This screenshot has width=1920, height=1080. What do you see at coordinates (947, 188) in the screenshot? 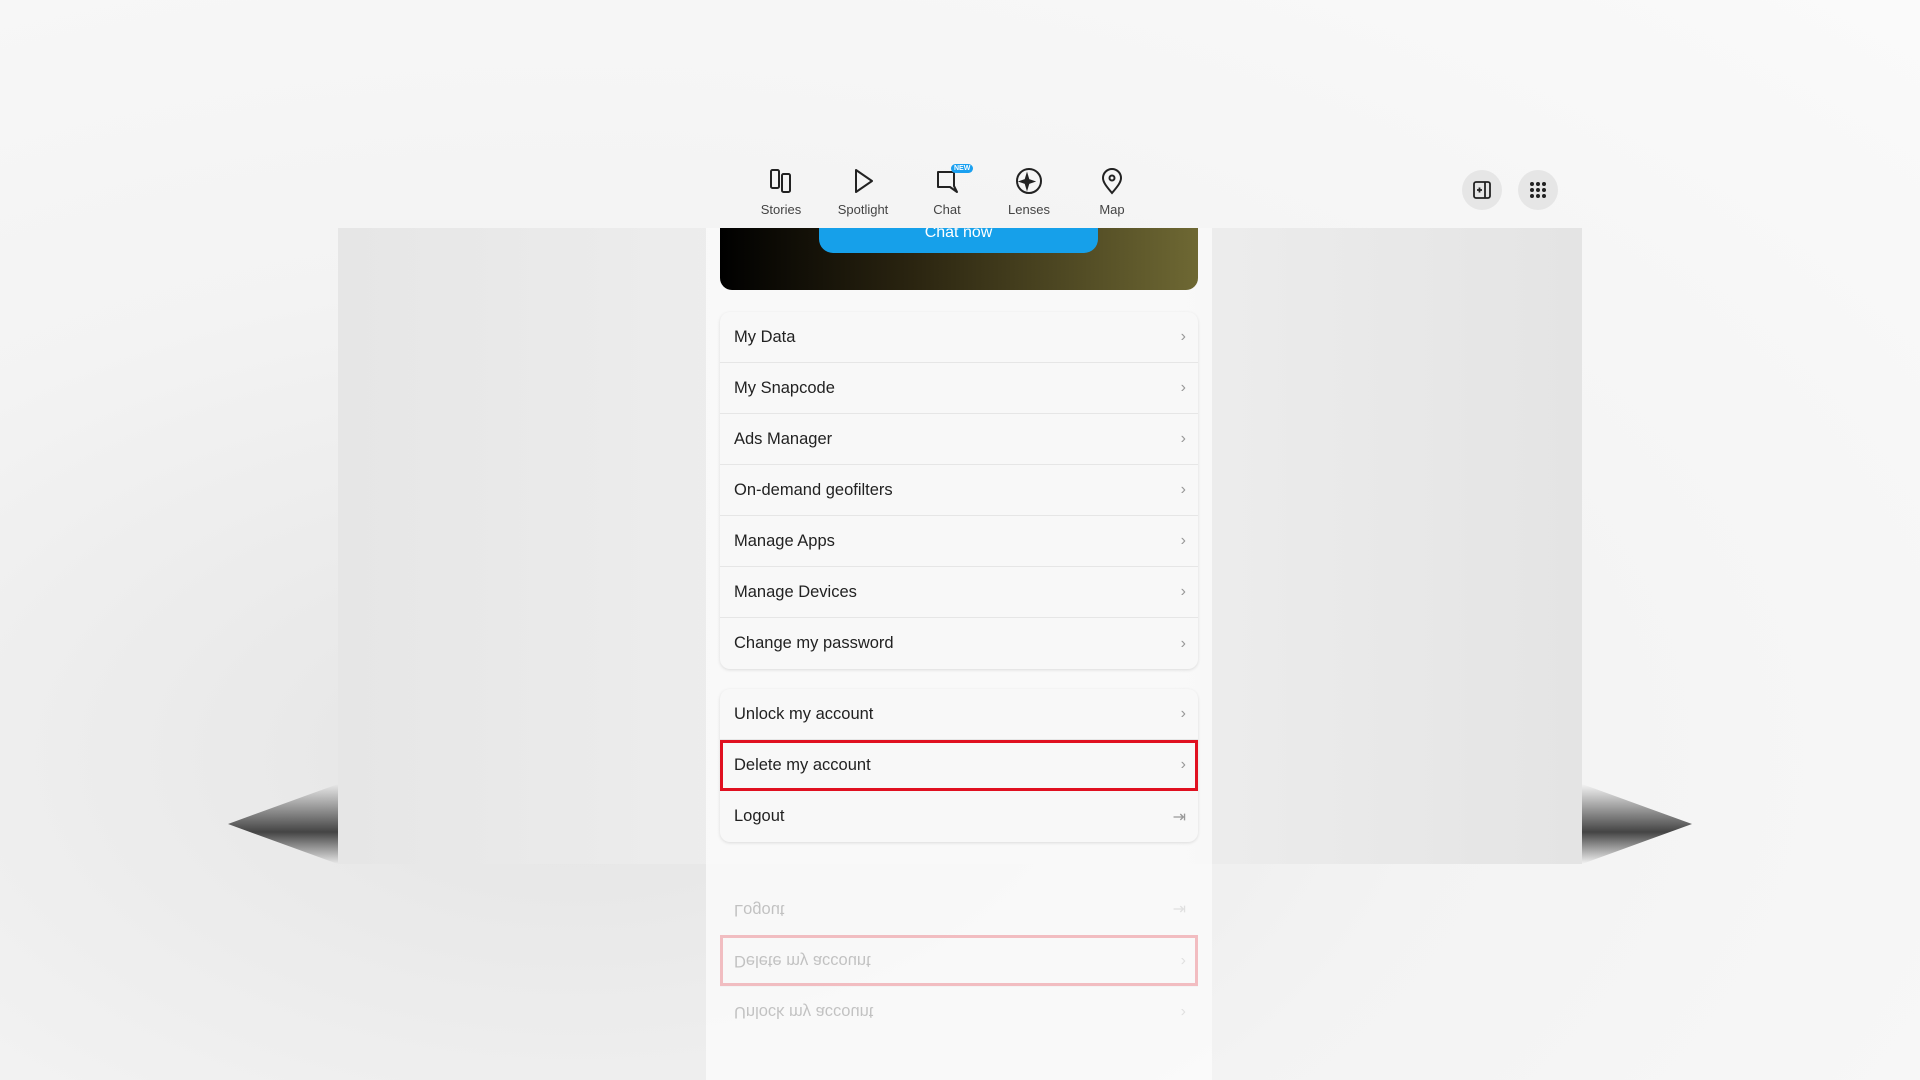
I see `nav-chat: NEW Chat` at bounding box center [947, 188].